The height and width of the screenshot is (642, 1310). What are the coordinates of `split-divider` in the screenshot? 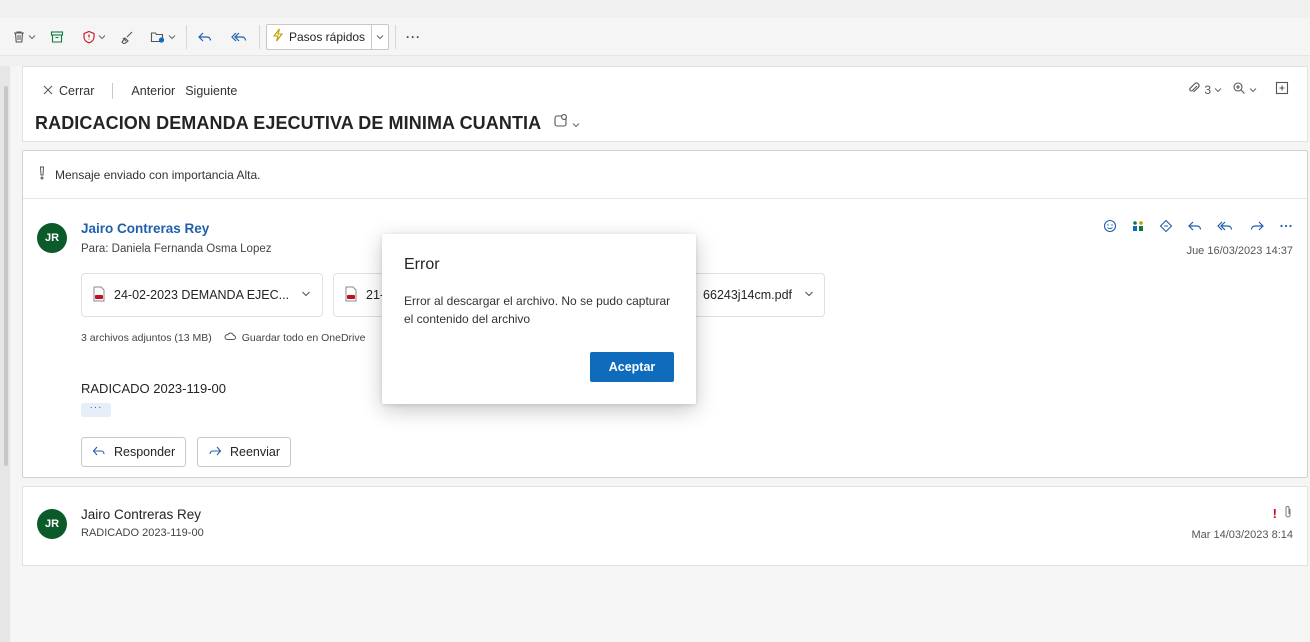 It's located at (372, 36).